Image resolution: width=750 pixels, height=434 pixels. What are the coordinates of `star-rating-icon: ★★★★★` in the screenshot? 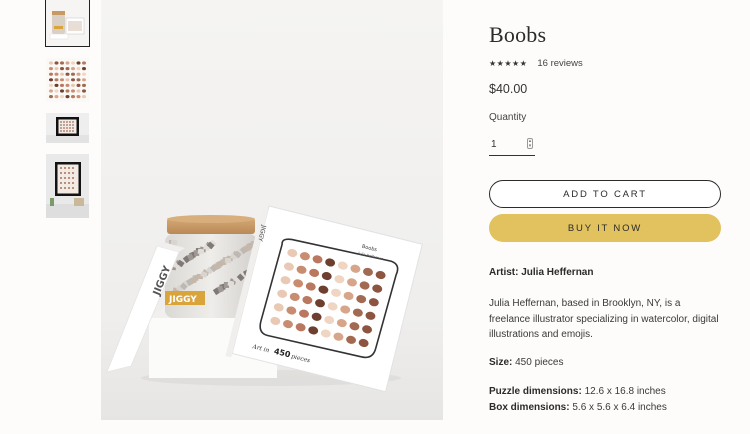 It's located at (508, 63).